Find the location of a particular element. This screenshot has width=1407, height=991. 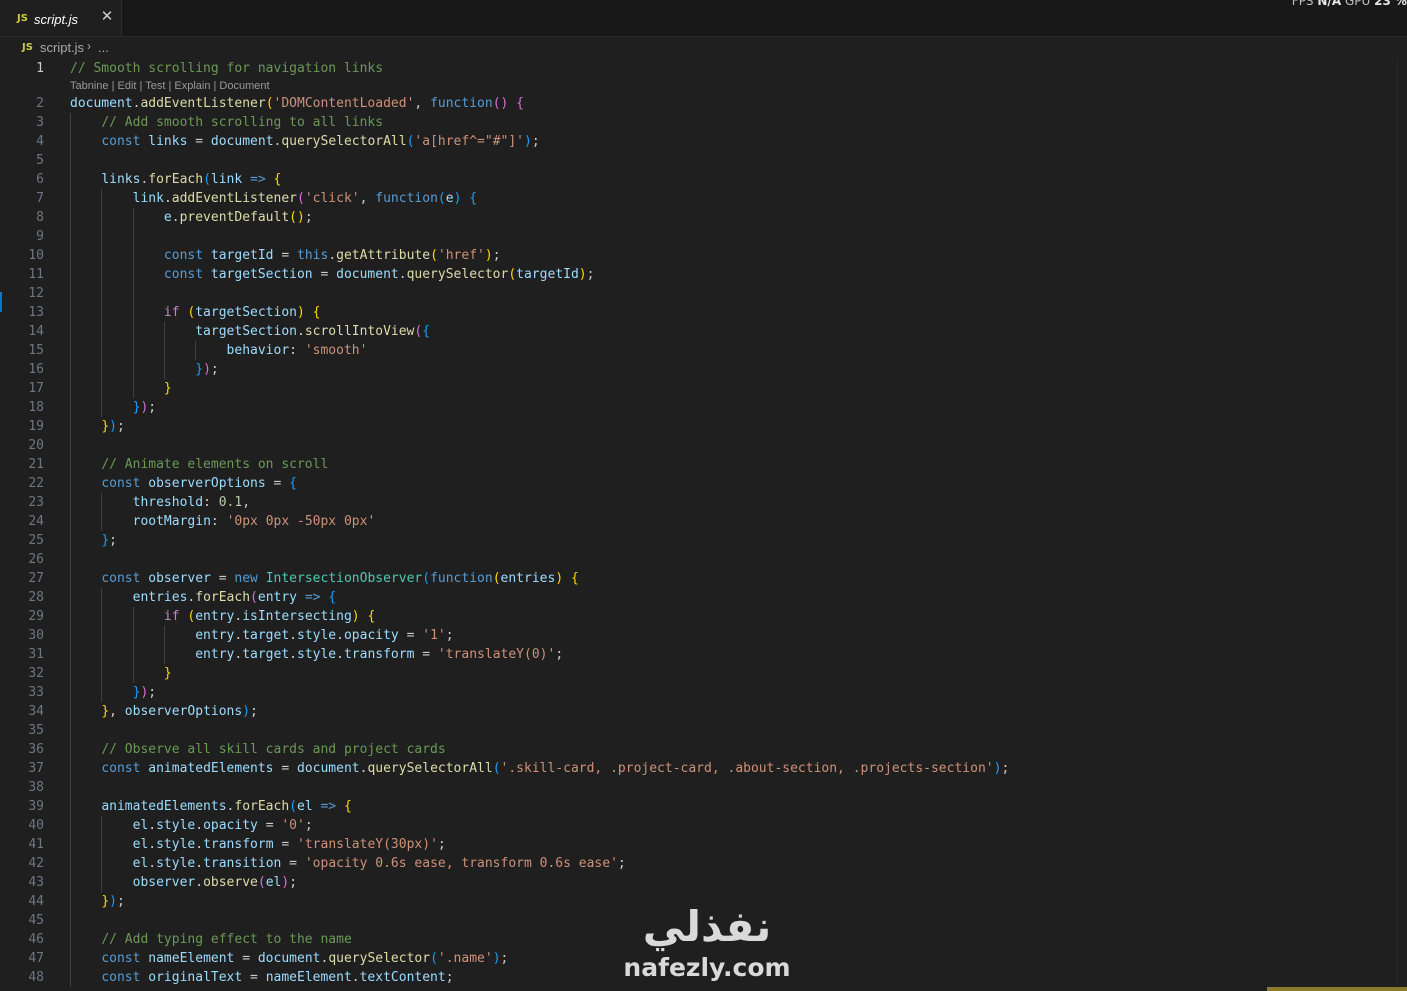

gpu-label: GPU is located at coordinates (1357, 4).